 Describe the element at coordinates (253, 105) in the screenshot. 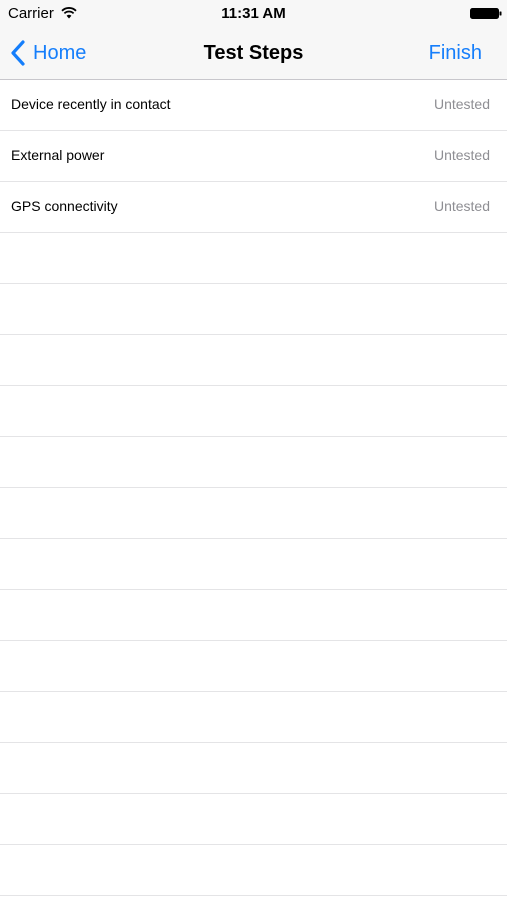

I see `table-row: Device recently in contact Untested` at that location.